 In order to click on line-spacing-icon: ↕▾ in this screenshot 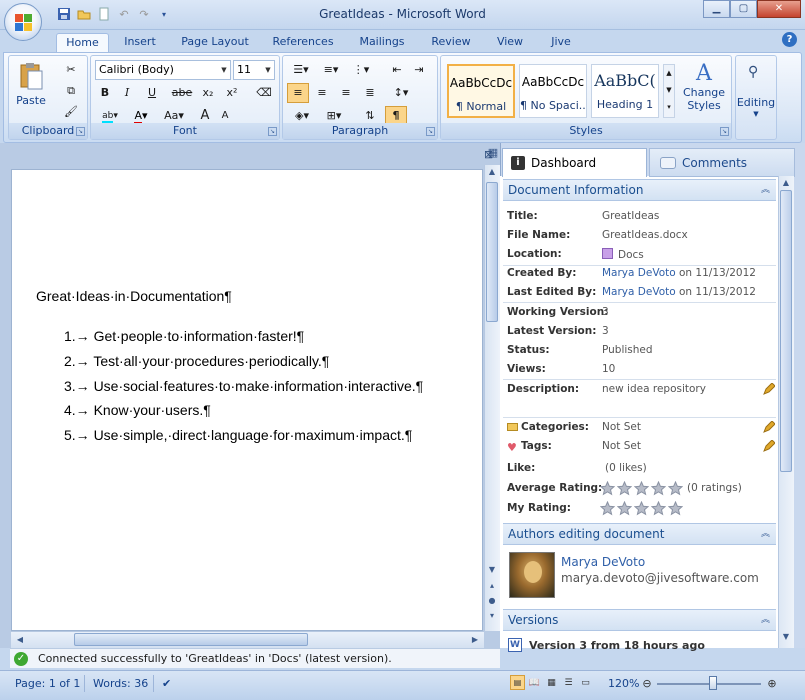, I will do `click(401, 93)`.